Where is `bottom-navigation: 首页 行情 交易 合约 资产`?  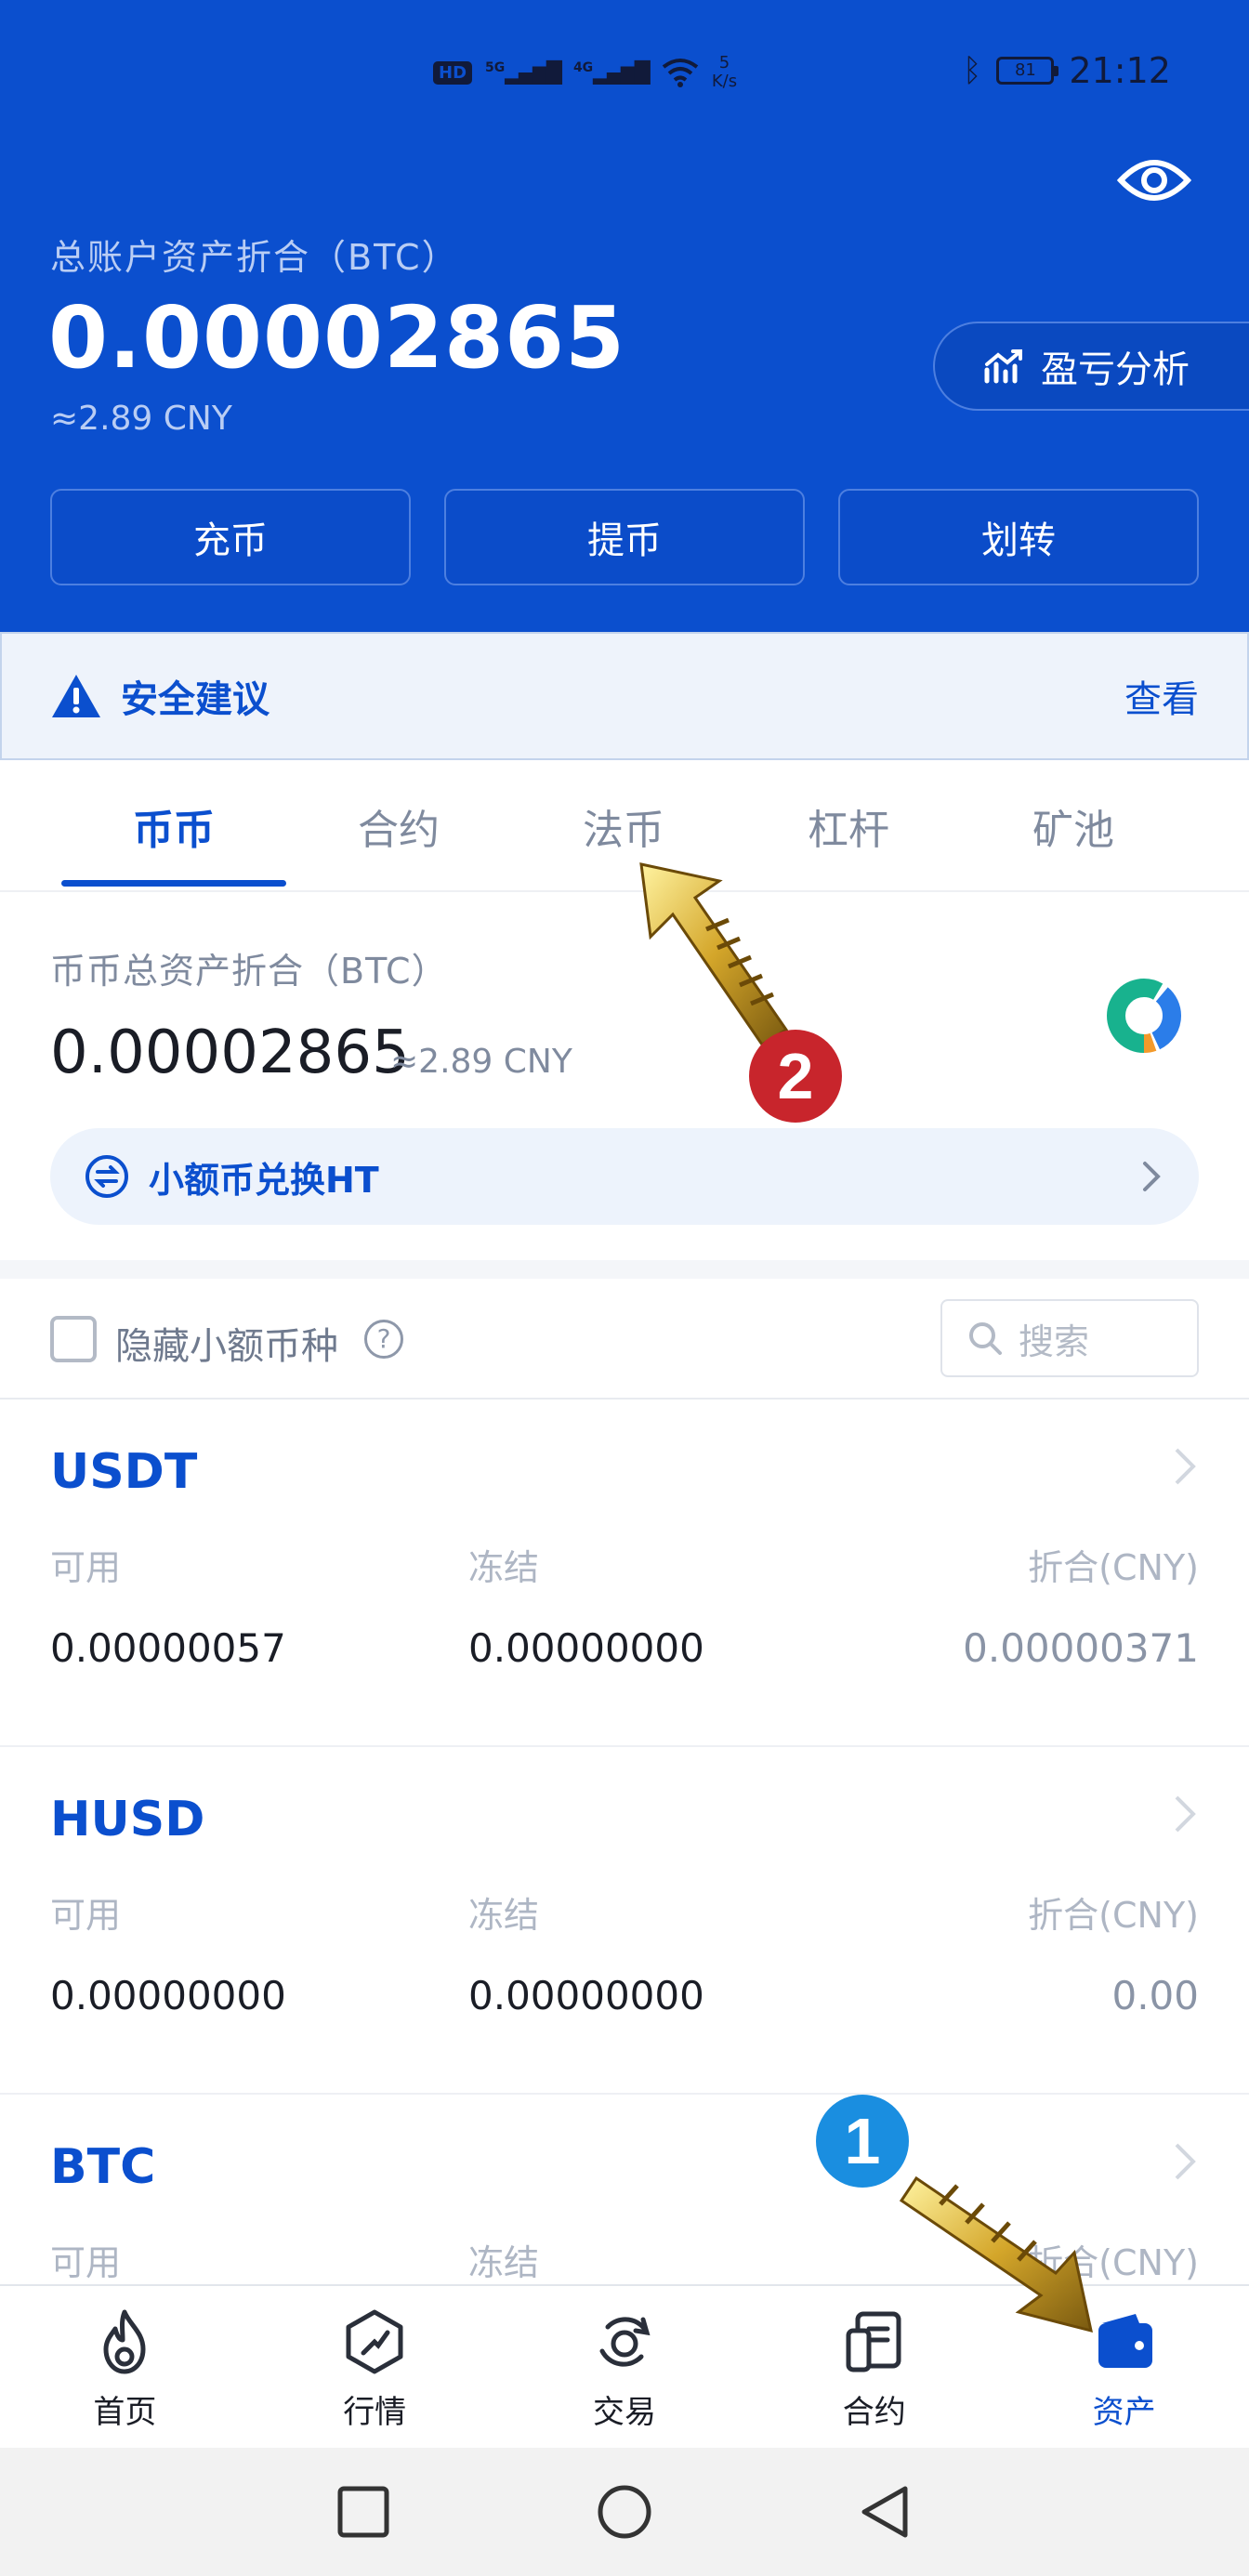
bottom-navigation: 首页 行情 交易 合约 资产 is located at coordinates (624, 2366).